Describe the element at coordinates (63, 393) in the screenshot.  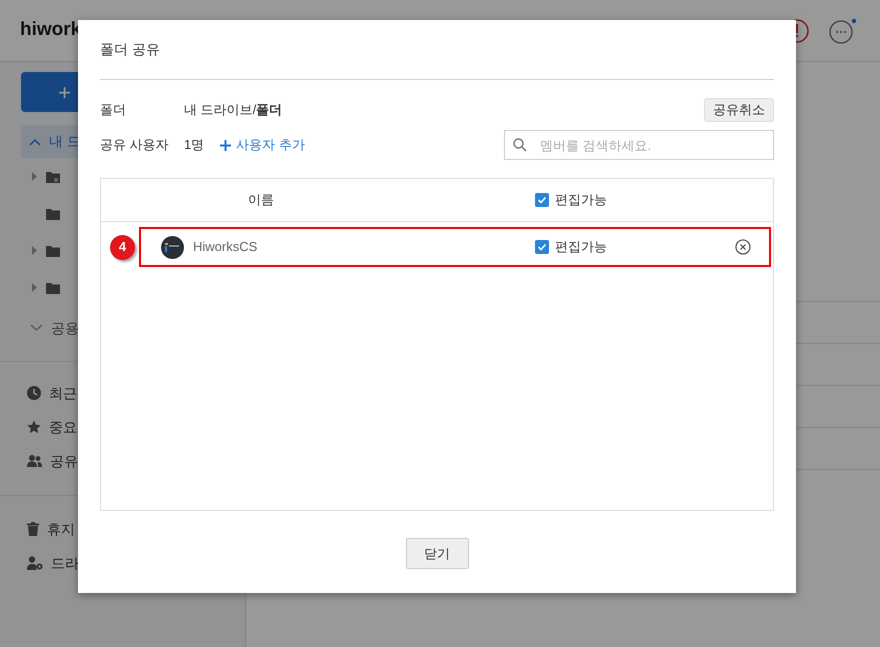
I see `nav-item: 최근` at that location.